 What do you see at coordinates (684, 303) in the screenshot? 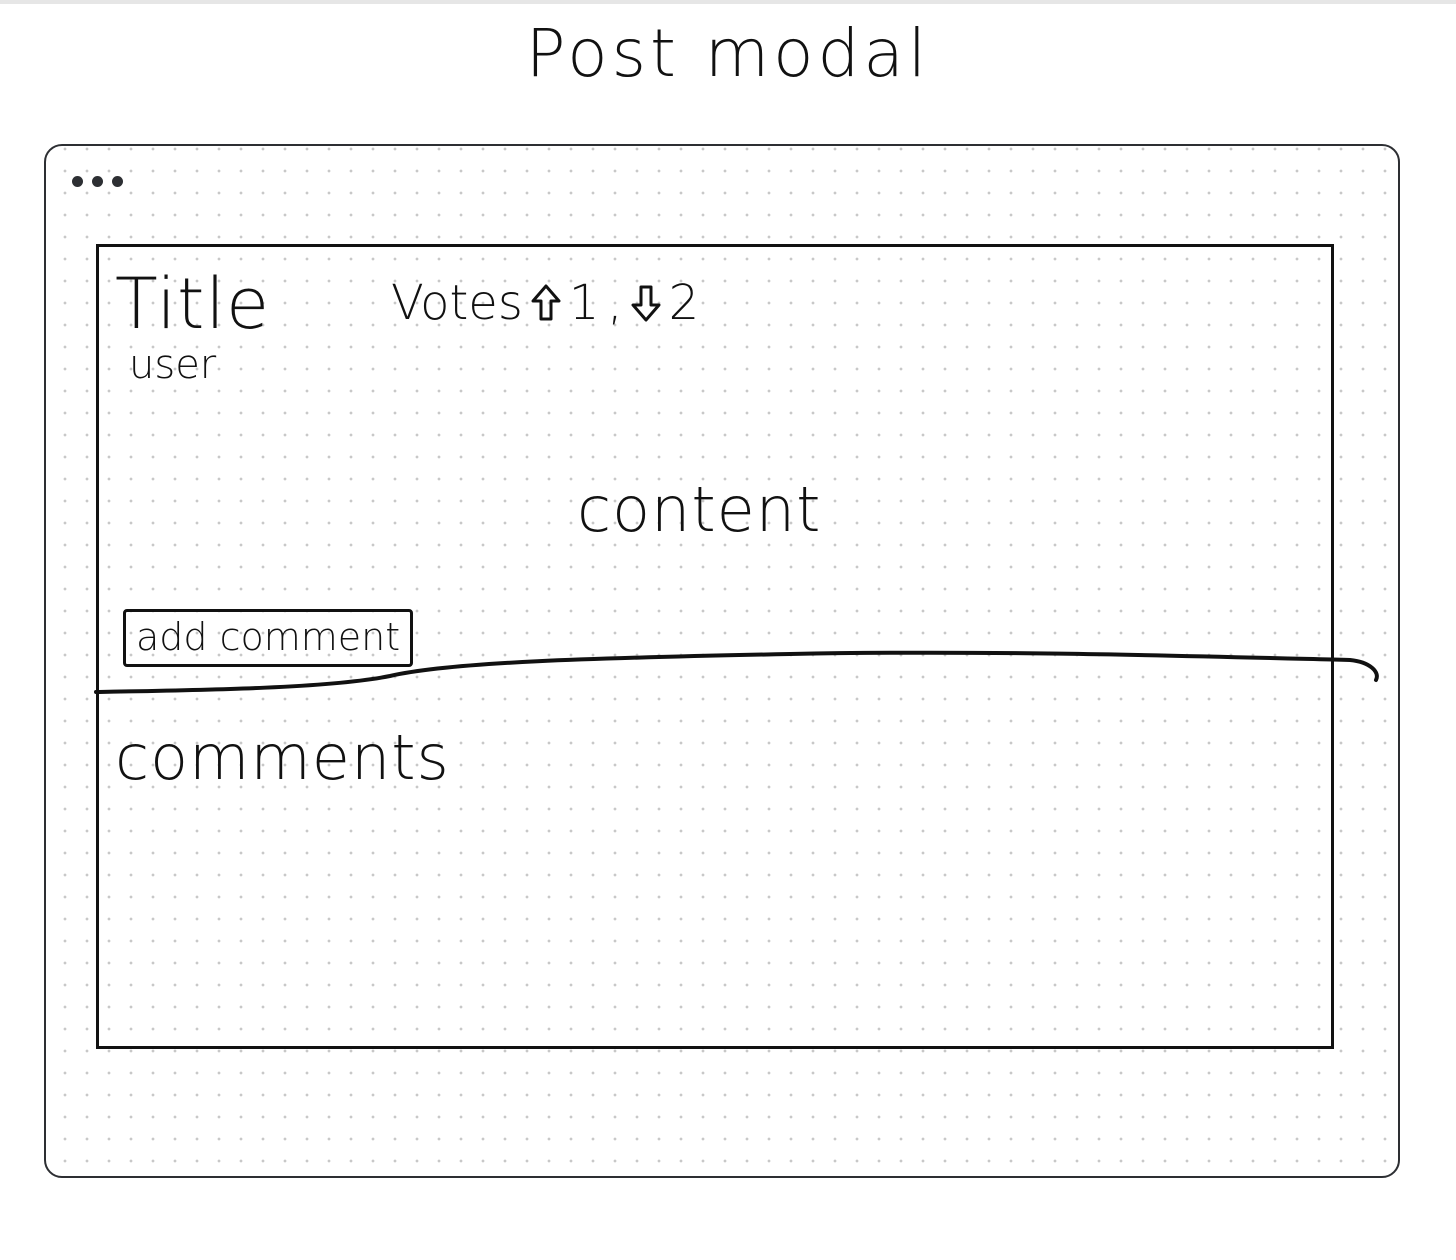
I see `downvote-count: 2` at bounding box center [684, 303].